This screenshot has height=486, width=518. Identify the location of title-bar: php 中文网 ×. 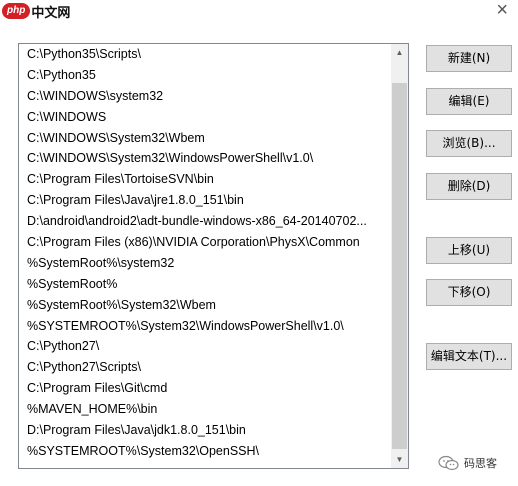
(259, 12).